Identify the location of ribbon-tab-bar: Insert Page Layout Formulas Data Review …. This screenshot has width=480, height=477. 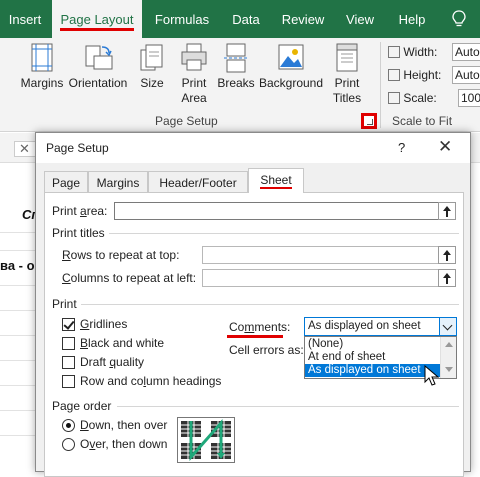
(240, 19).